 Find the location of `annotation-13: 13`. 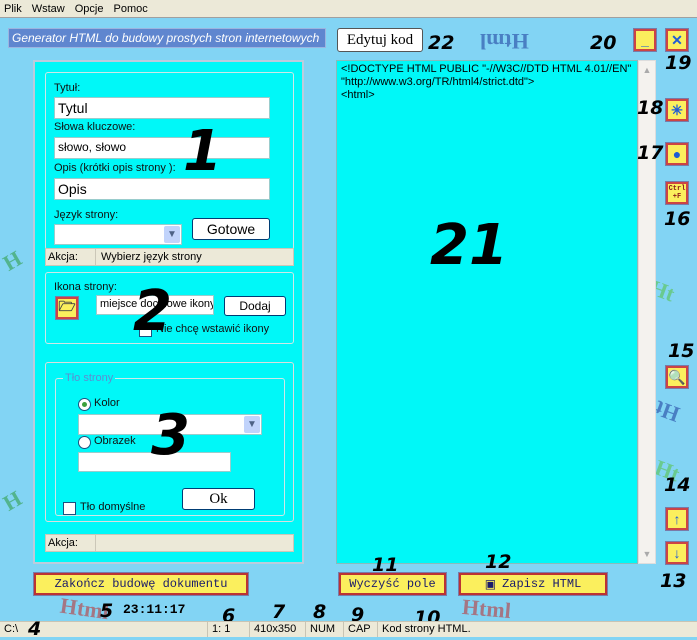

annotation-13: 13 is located at coordinates (673, 581).